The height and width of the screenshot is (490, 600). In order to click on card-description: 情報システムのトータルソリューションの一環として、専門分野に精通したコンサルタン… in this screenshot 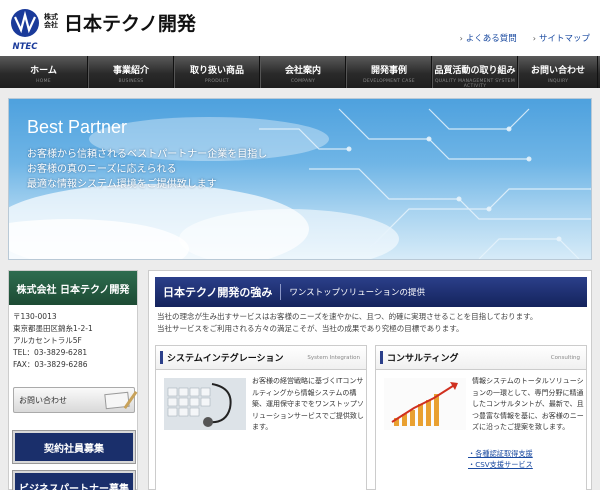, I will do `click(528, 404)`.